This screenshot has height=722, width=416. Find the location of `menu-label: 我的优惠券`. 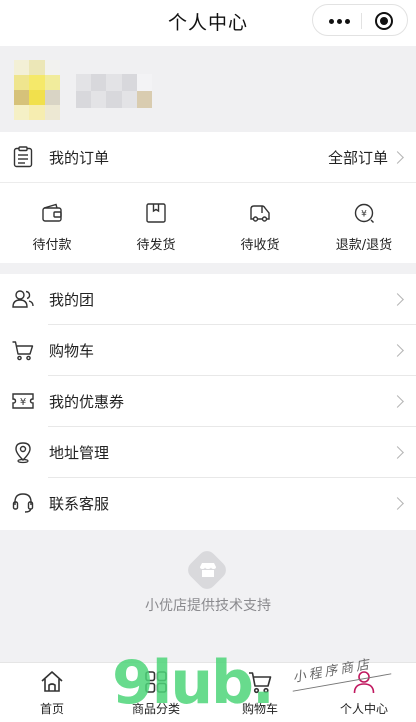

menu-label: 我的优惠券 is located at coordinates (87, 402).